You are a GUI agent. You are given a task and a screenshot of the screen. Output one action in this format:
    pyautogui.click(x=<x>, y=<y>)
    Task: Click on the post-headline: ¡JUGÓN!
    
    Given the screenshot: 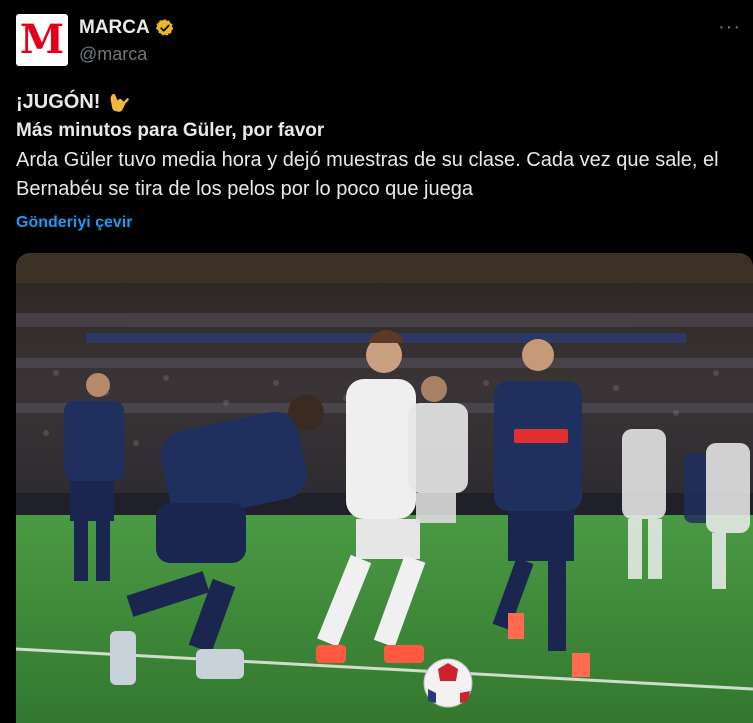 What is the action you would take?
    pyautogui.click(x=58, y=102)
    